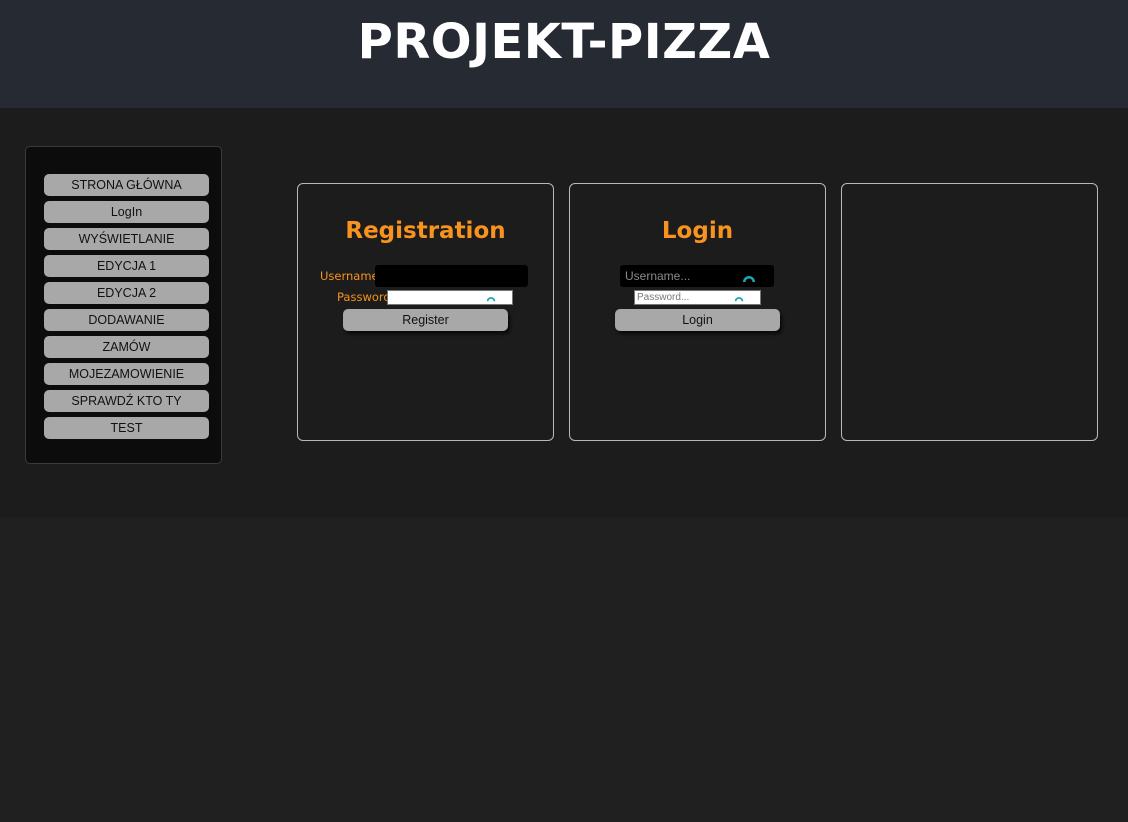 Image resolution: width=1128 pixels, height=822 pixels. I want to click on empty-panel, so click(969, 312).